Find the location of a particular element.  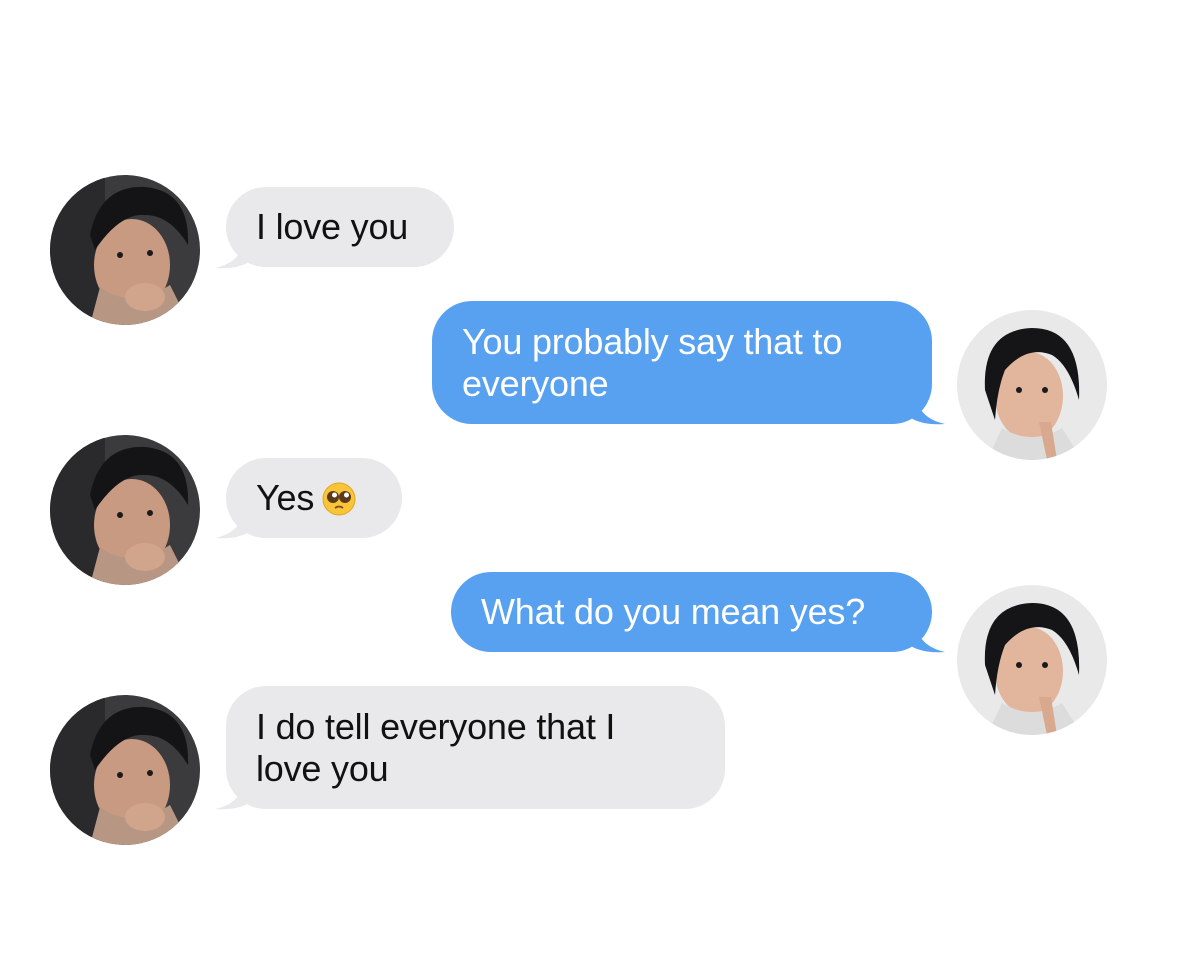

message-text: Yes is located at coordinates (306, 498).